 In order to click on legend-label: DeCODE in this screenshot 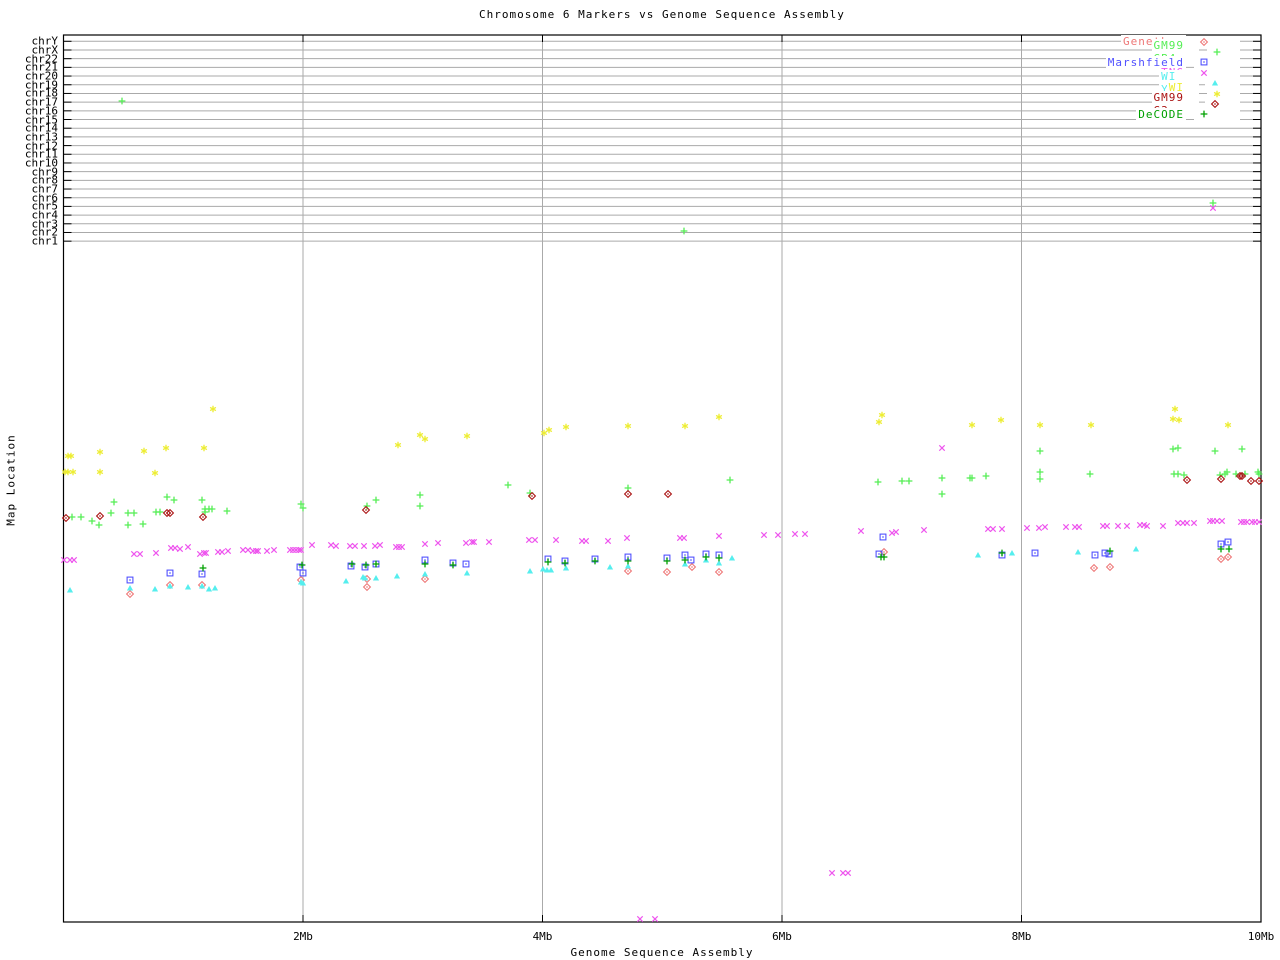, I will do `click(1161, 114)`.